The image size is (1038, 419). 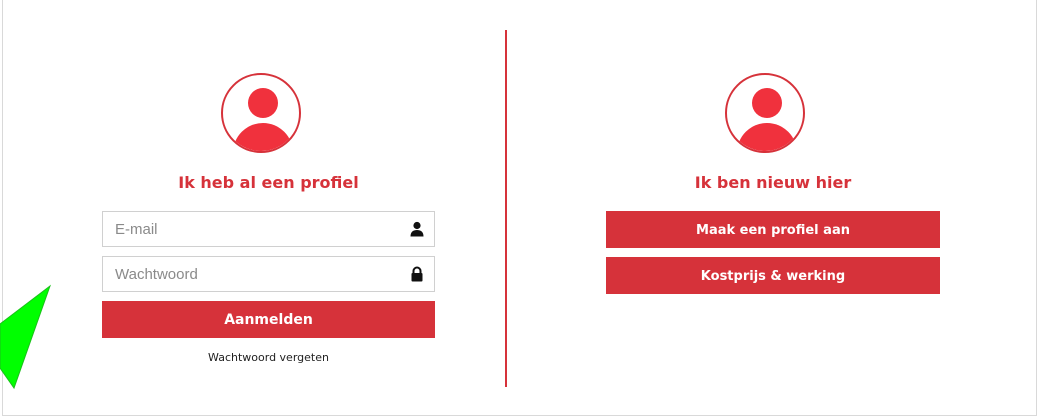 What do you see at coordinates (268, 319) in the screenshot?
I see `login-button: Aanmelden` at bounding box center [268, 319].